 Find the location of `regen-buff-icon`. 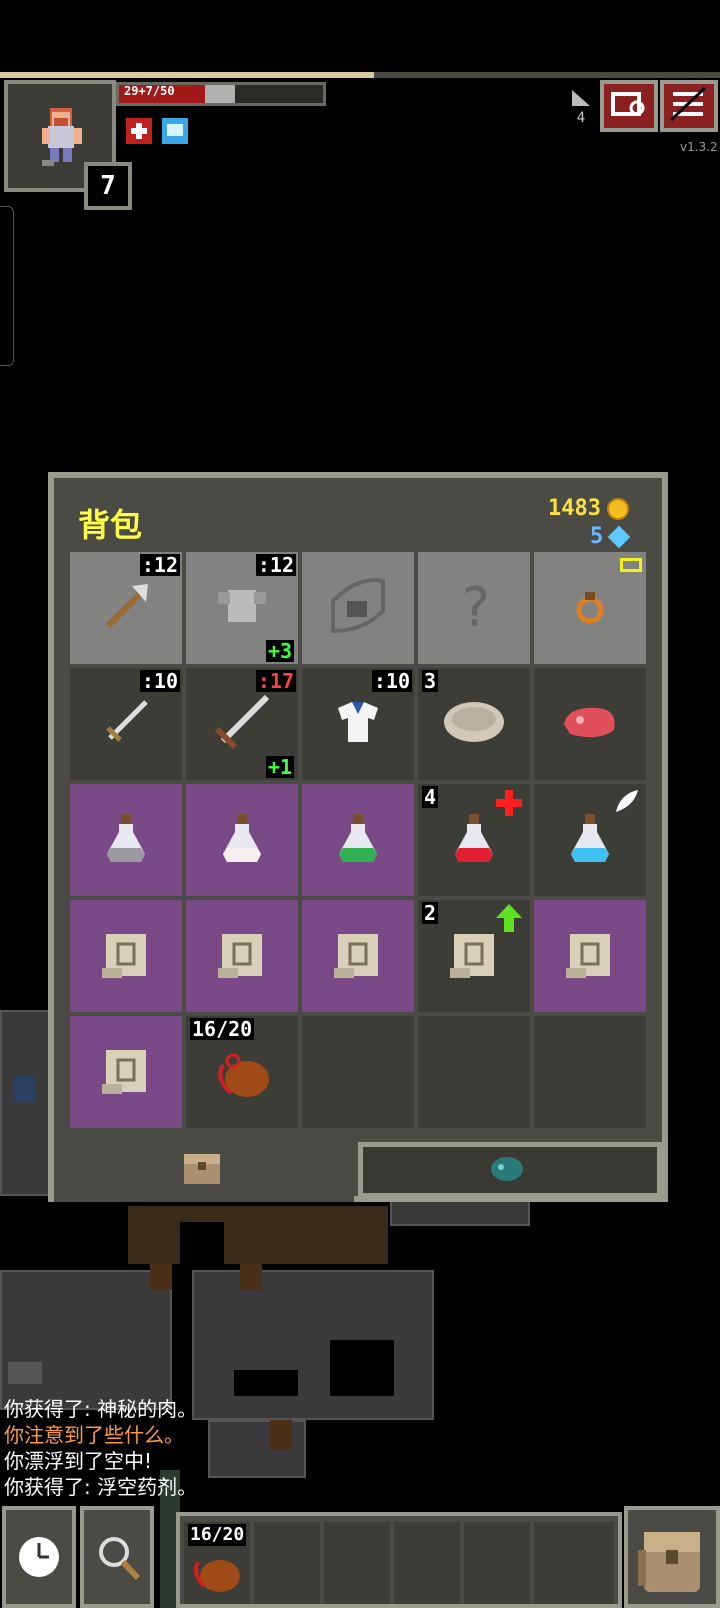

regen-buff-icon is located at coordinates (139, 131).